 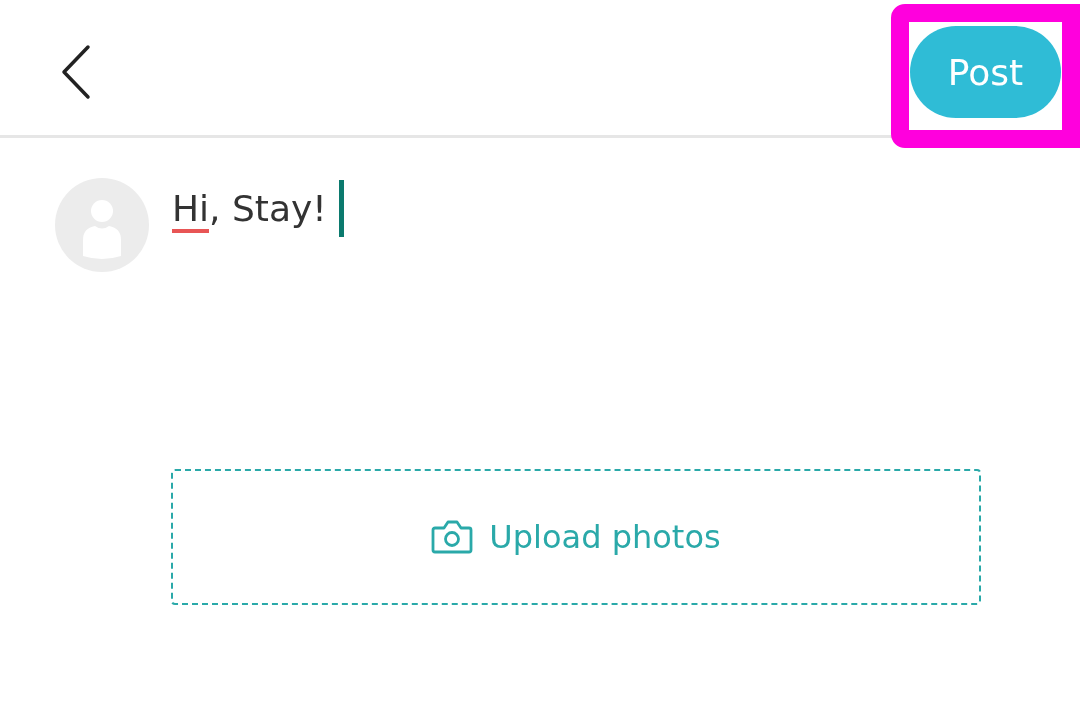 What do you see at coordinates (576, 537) in the screenshot?
I see `upload-photos-button: Upload photos` at bounding box center [576, 537].